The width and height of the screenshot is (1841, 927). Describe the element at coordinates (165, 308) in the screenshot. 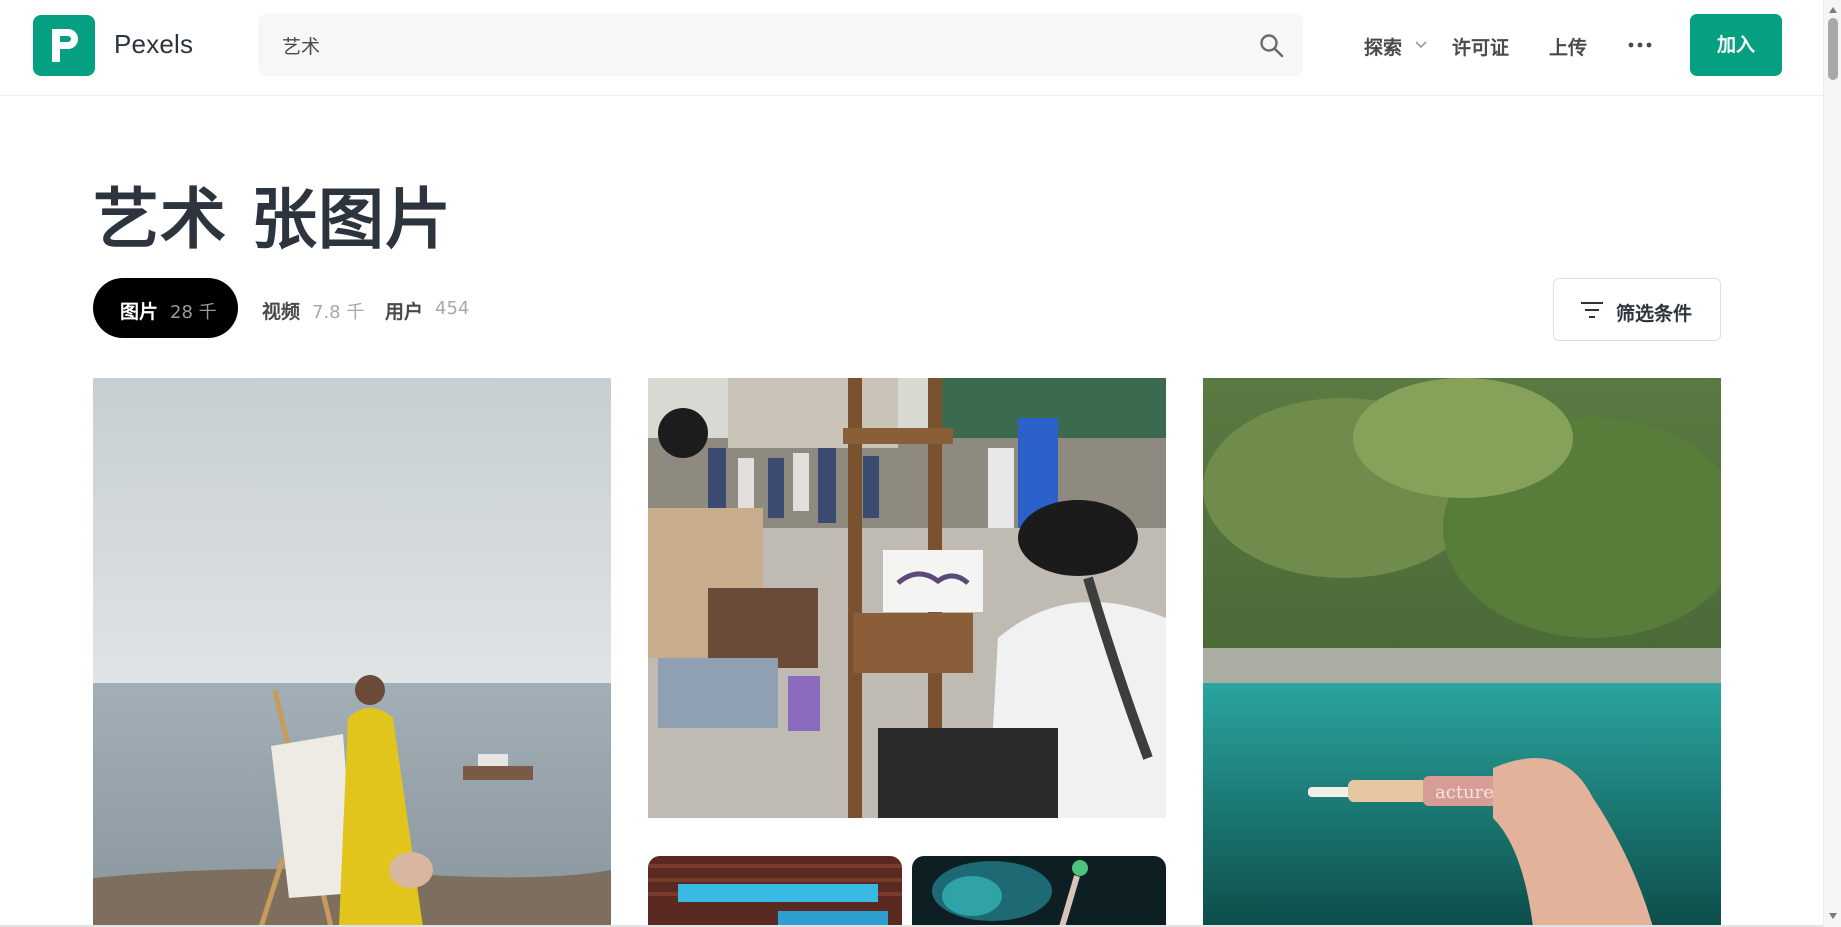

I see `tab-photos: 图片 28 千` at that location.